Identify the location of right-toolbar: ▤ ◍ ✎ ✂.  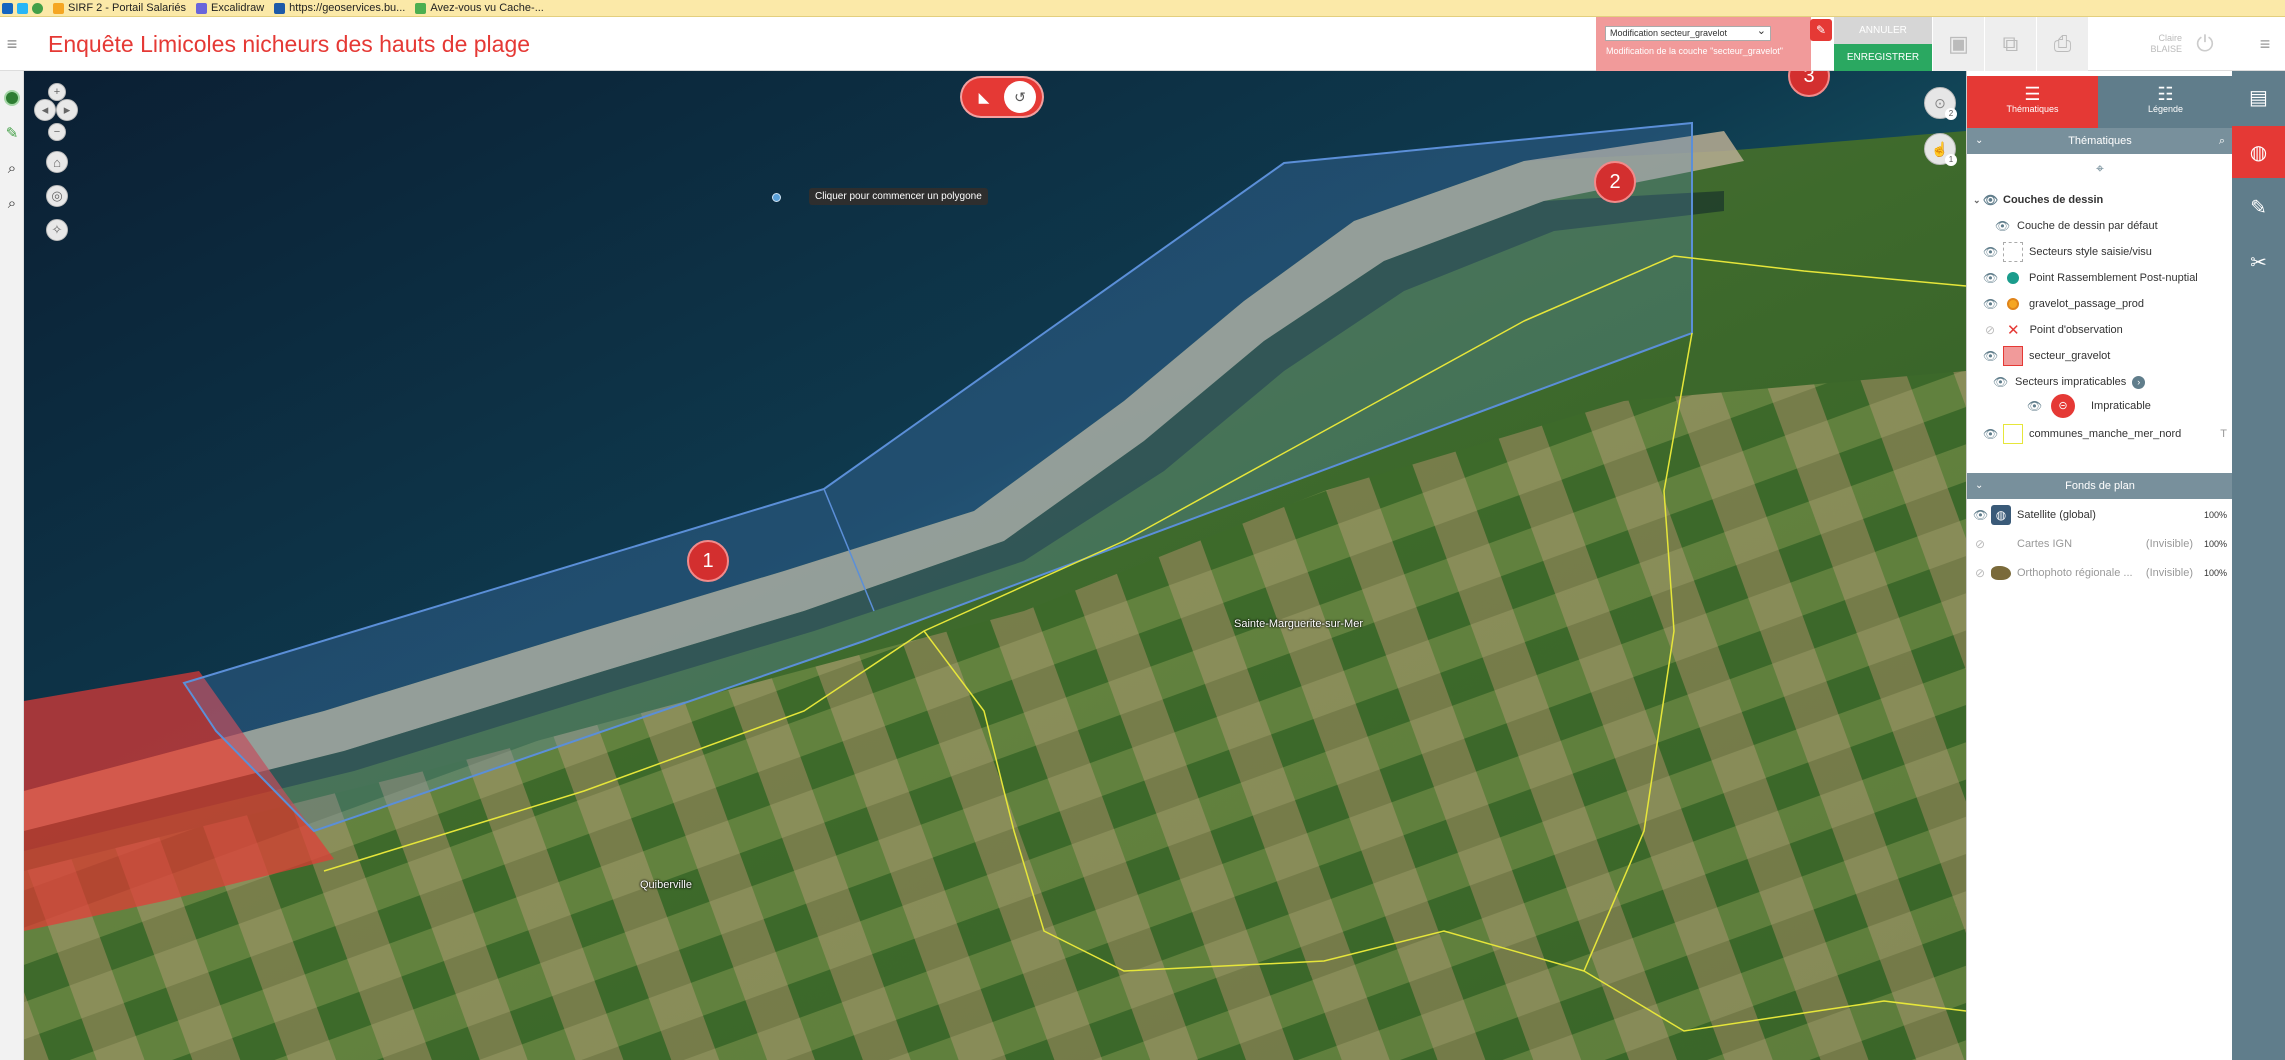
(2258, 565).